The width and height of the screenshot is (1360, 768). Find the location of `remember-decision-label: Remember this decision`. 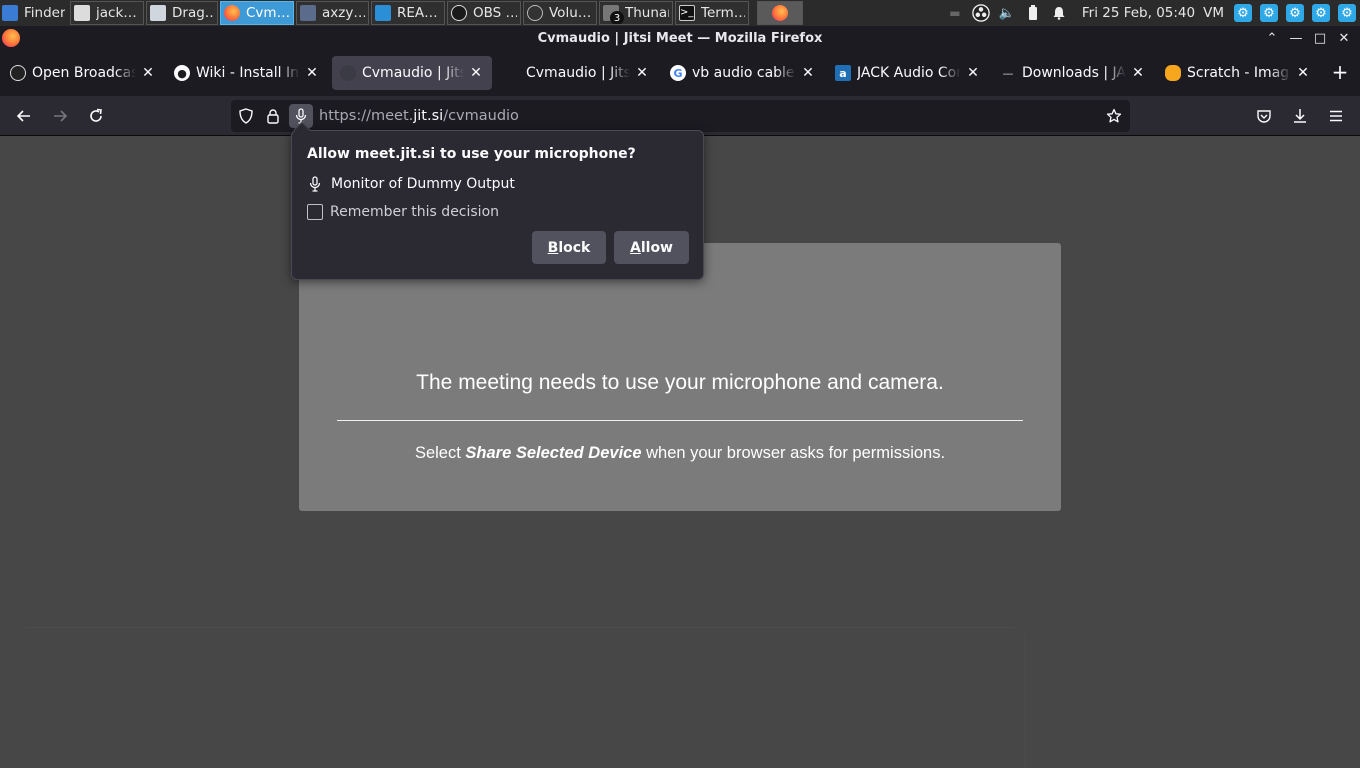

remember-decision-label: Remember this decision is located at coordinates (414, 212).